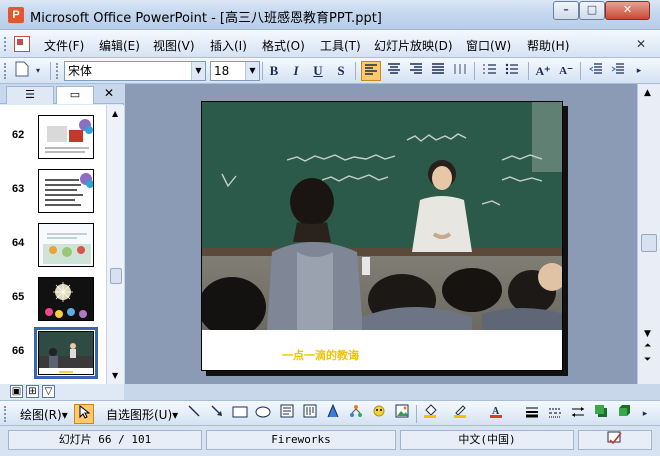  What do you see at coordinates (75, 95) in the screenshot?
I see `tab-slides: ▭` at bounding box center [75, 95].